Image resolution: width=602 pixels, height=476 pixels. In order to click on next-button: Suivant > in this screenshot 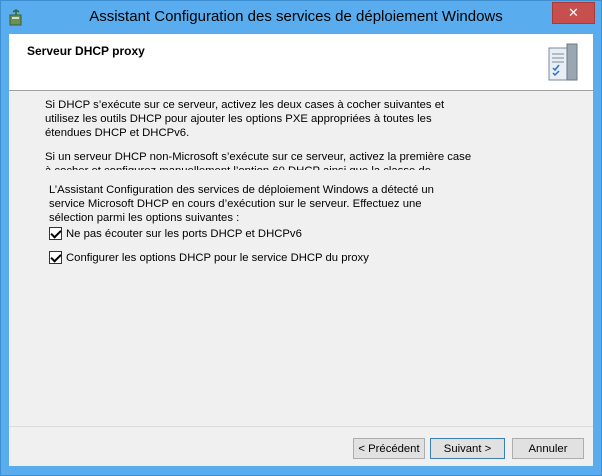, I will do `click(467, 448)`.